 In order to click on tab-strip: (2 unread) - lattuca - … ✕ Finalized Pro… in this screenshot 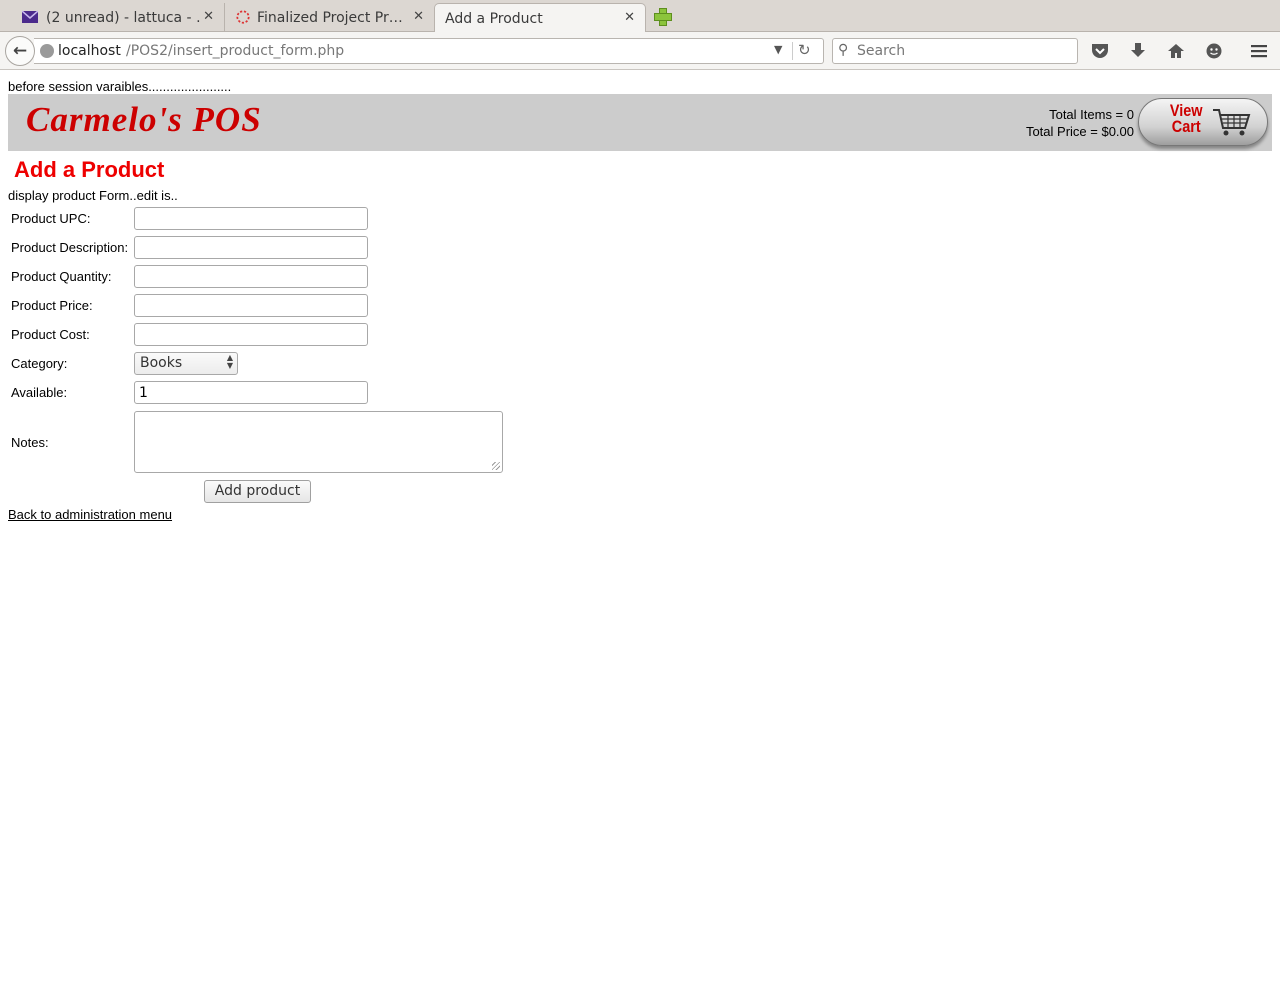, I will do `click(640, 16)`.